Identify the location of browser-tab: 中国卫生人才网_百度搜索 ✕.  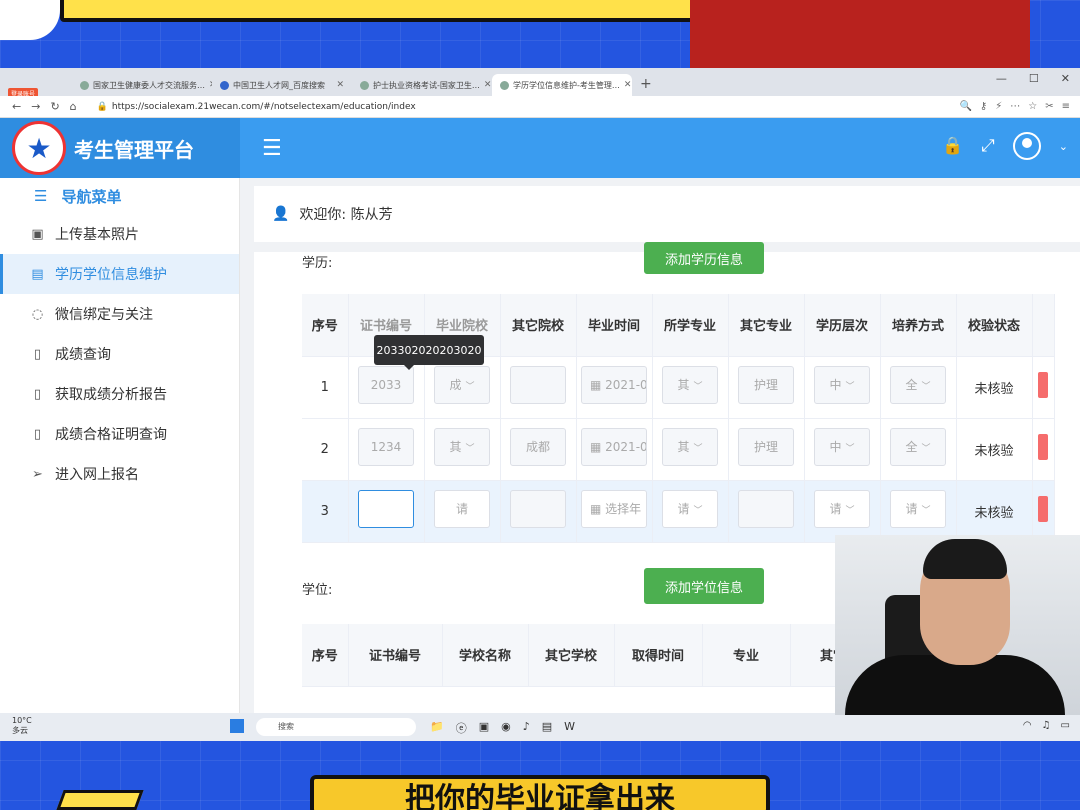
(282, 85).